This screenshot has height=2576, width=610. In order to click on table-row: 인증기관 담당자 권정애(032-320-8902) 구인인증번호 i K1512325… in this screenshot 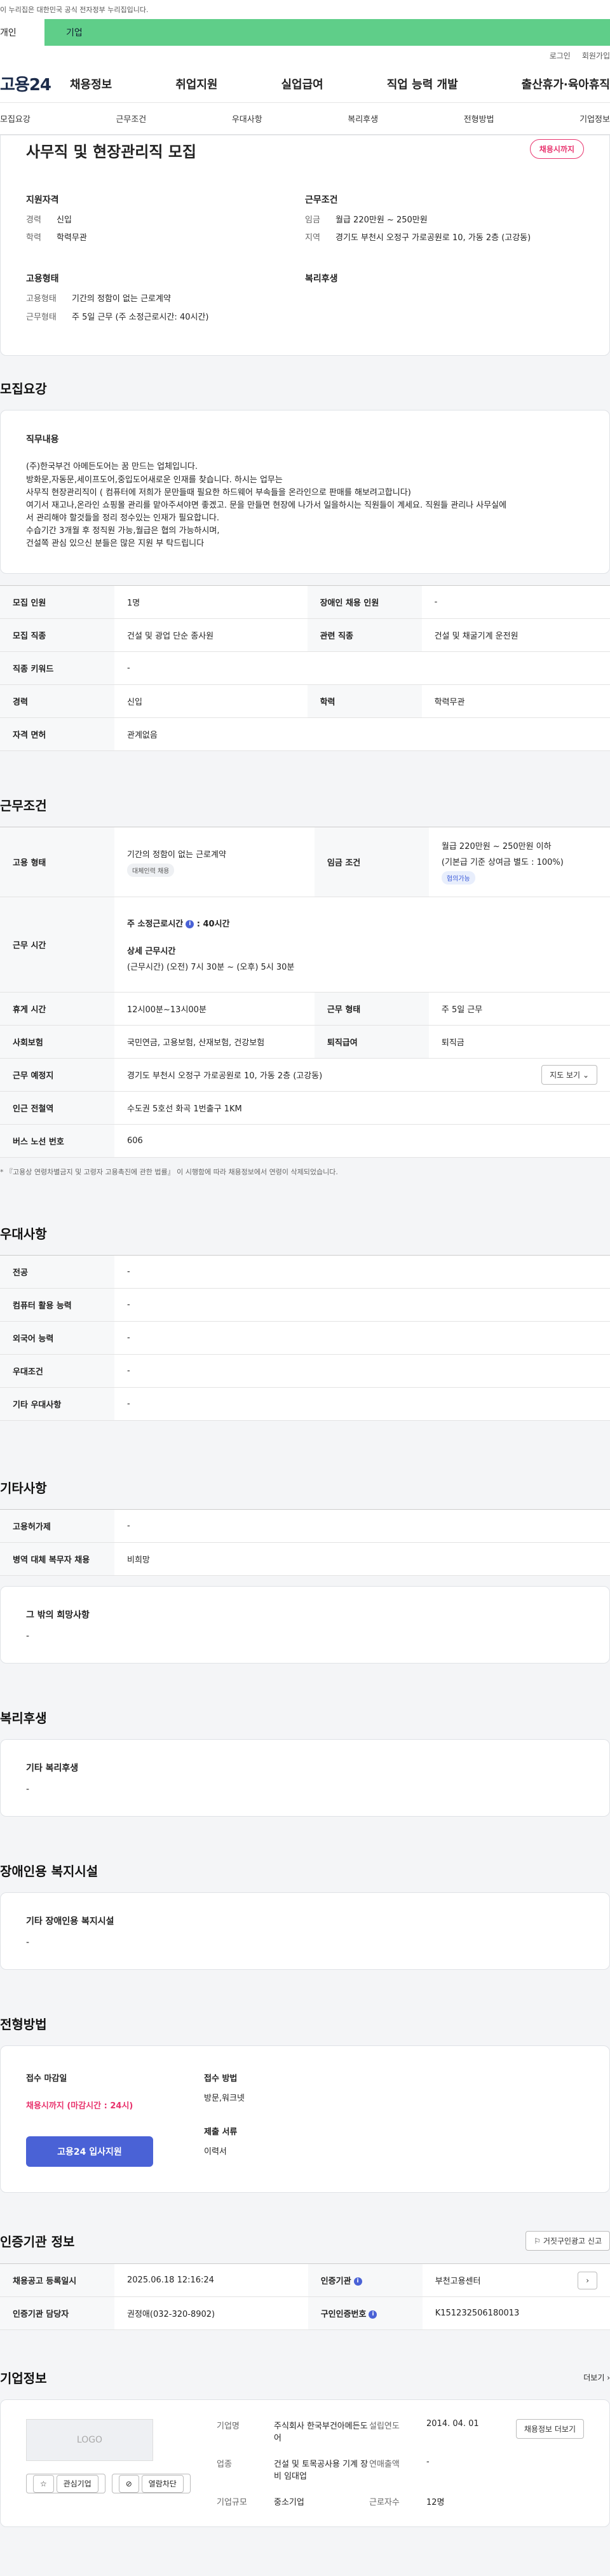, I will do `click(305, 2313)`.